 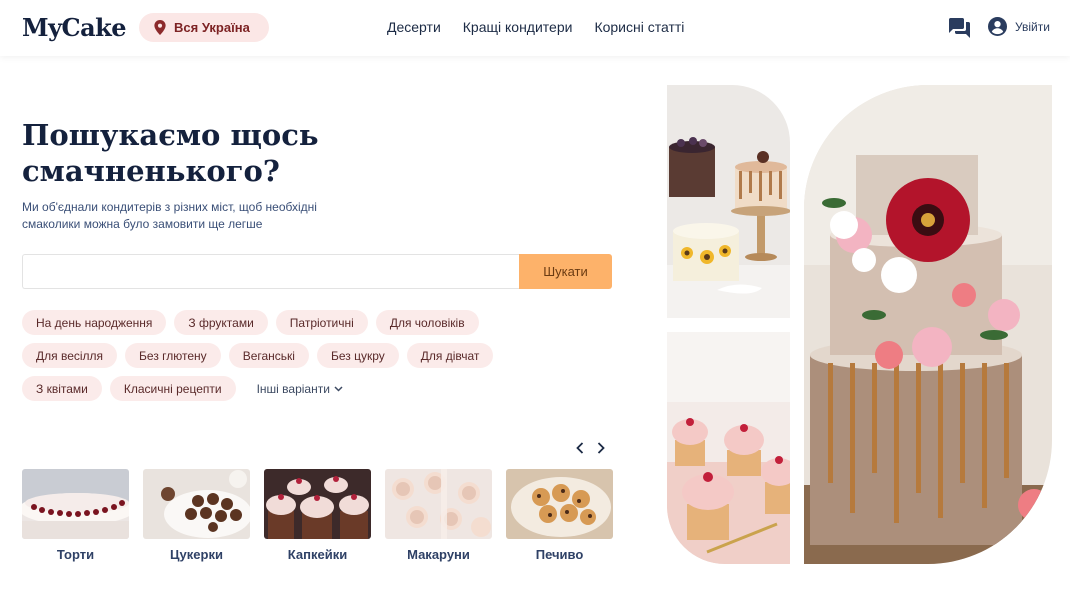 What do you see at coordinates (62, 388) in the screenshot?
I see `tag-chip: З квітами` at bounding box center [62, 388].